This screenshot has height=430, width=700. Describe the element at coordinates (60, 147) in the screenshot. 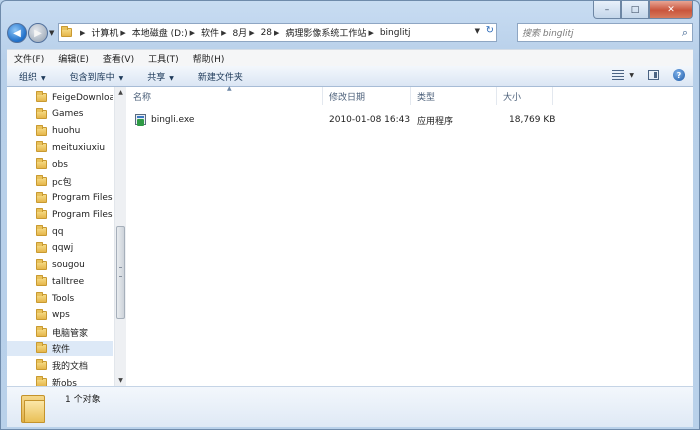

I see `sidebar-item: meituxiuxiu` at that location.